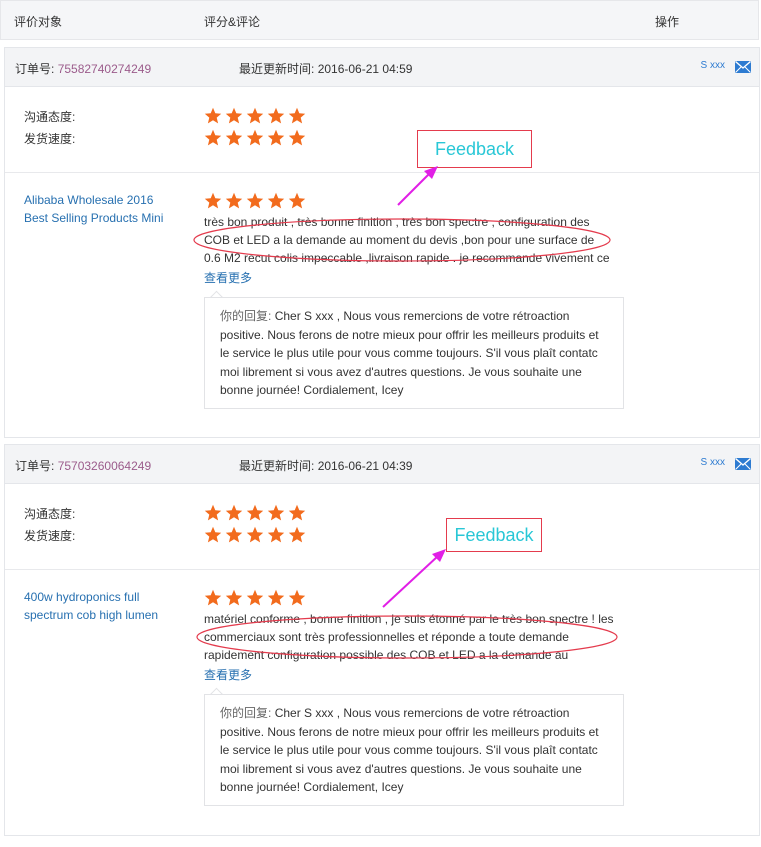  I want to click on table-header: 评价对象 评分&评论 操作, so click(379, 20).